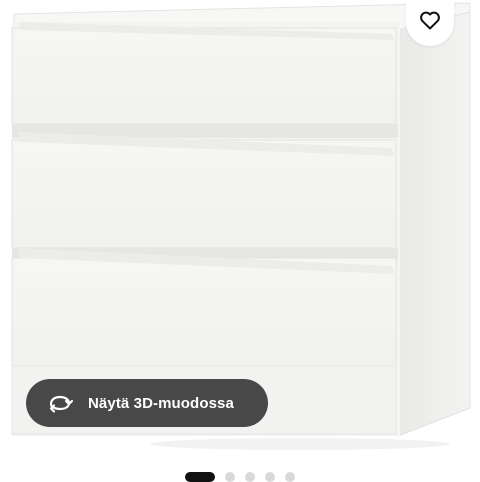 This screenshot has height=482, width=480. I want to click on view-3d-label: Näytä 3D-muodossa, so click(161, 403).